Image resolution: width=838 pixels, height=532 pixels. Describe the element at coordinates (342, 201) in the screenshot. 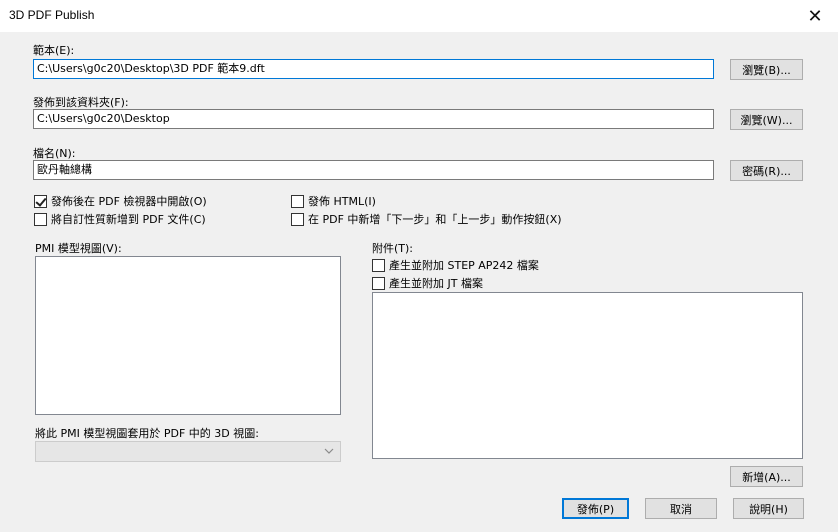

I see `publish-html-label: 發佈 HTML(I)` at that location.